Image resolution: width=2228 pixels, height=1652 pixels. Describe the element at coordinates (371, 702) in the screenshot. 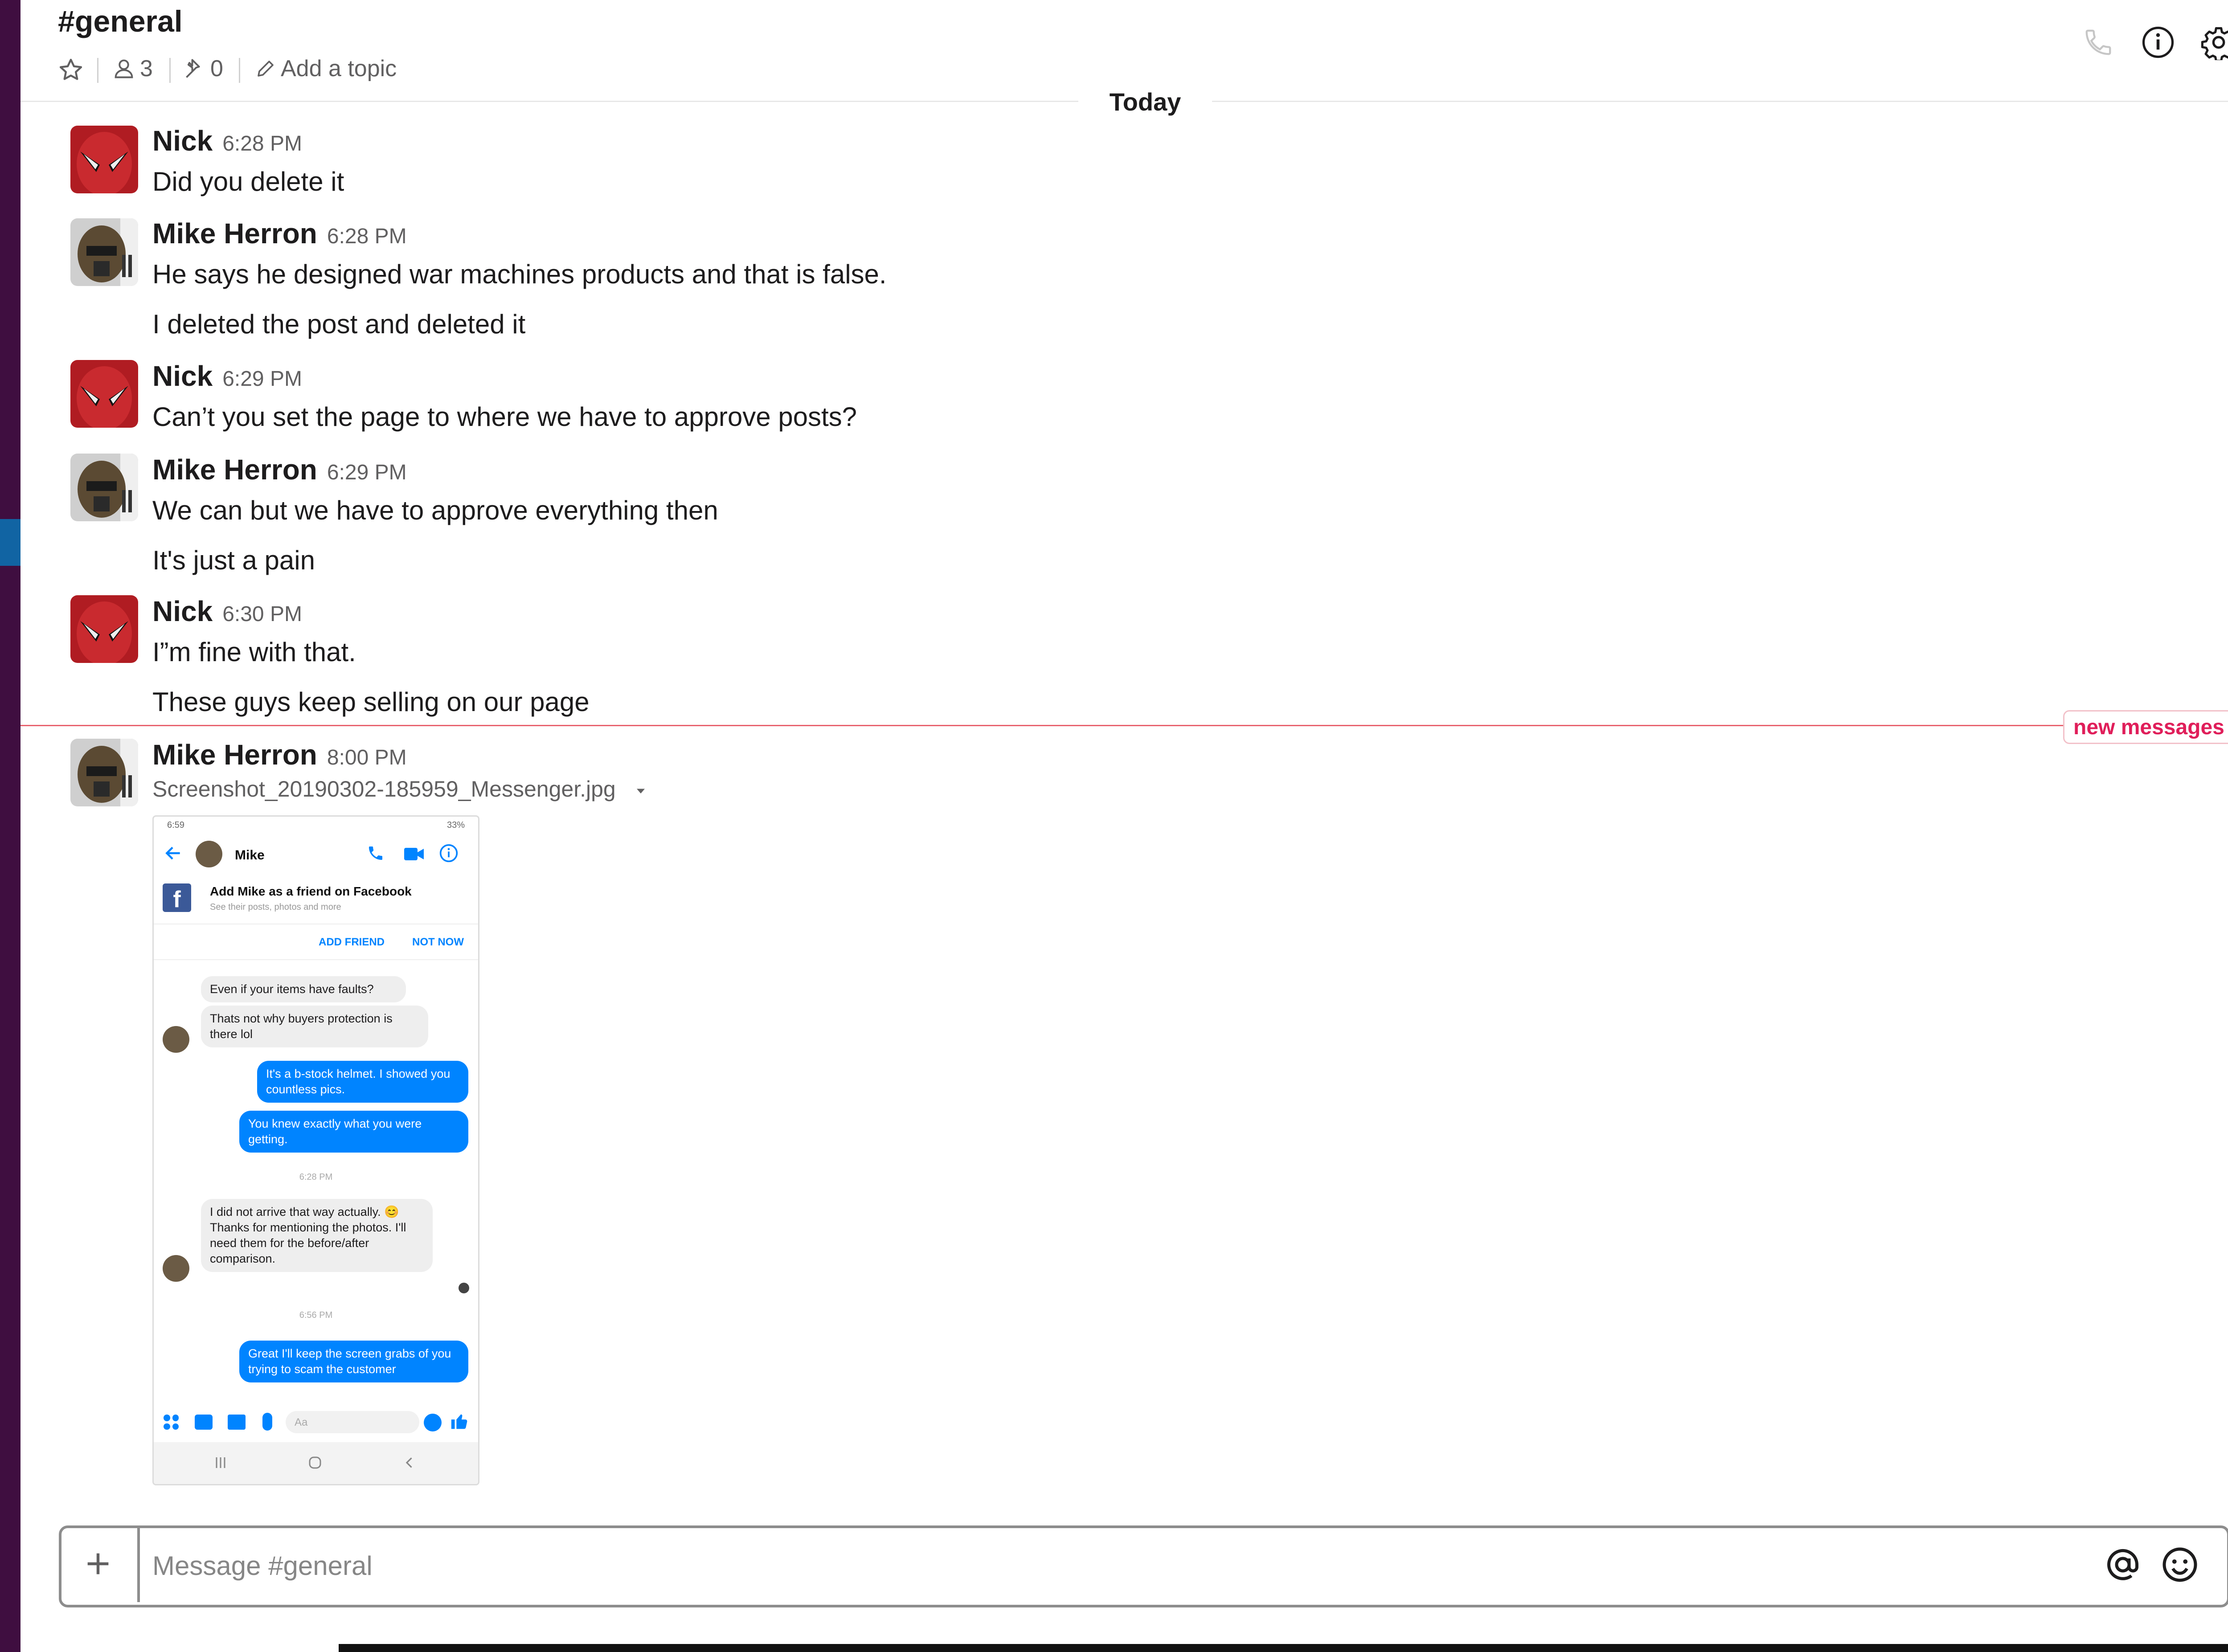

I see `message-text: These guys keep selling on our page` at that location.